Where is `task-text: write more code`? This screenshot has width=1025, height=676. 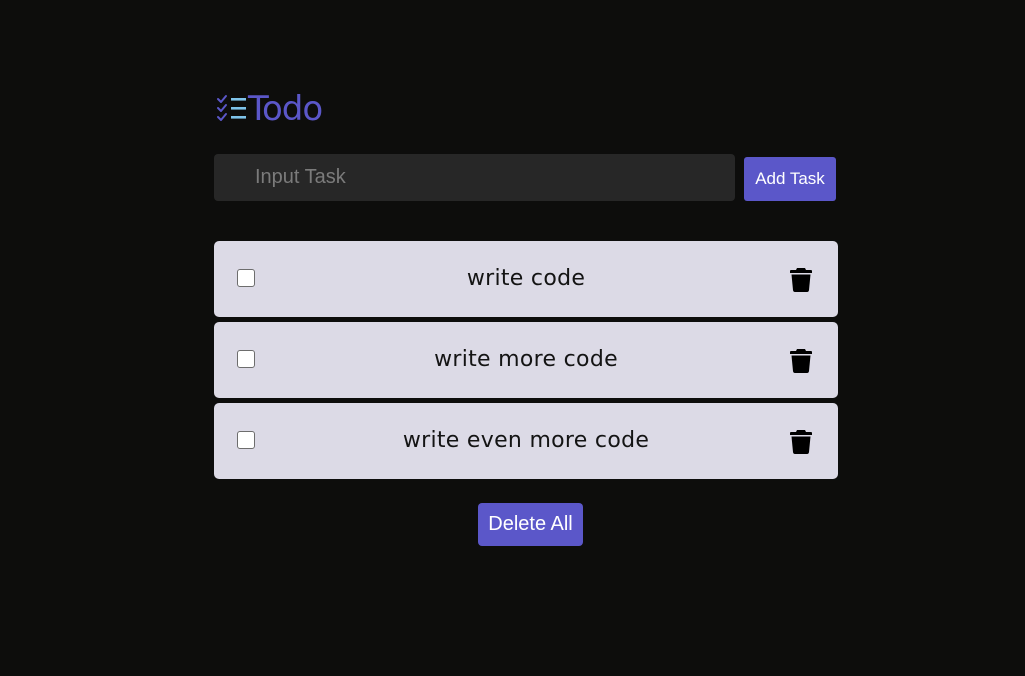
task-text: write more code is located at coordinates (526, 359).